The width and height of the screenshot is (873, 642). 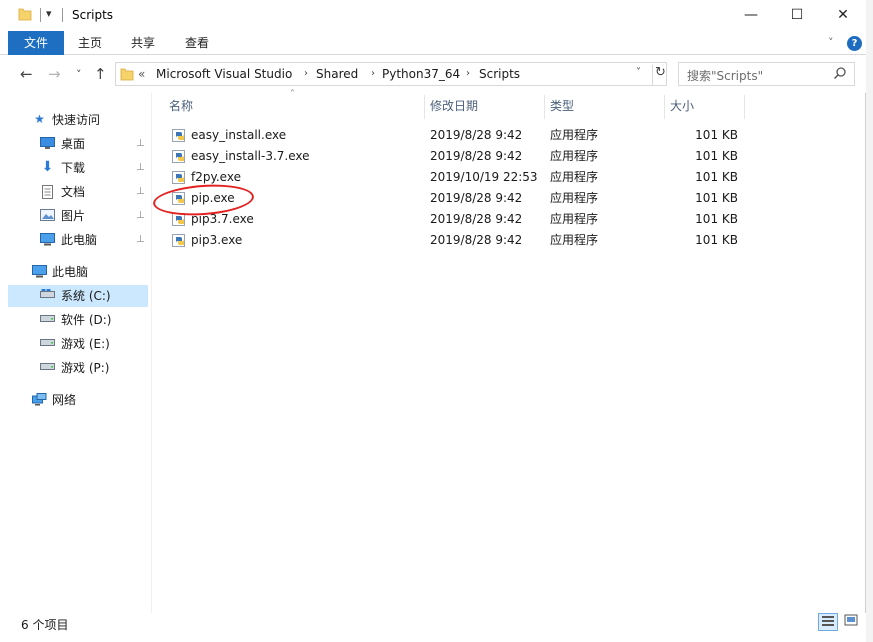 What do you see at coordinates (143, 43) in the screenshot?
I see `tab-share: 共享` at bounding box center [143, 43].